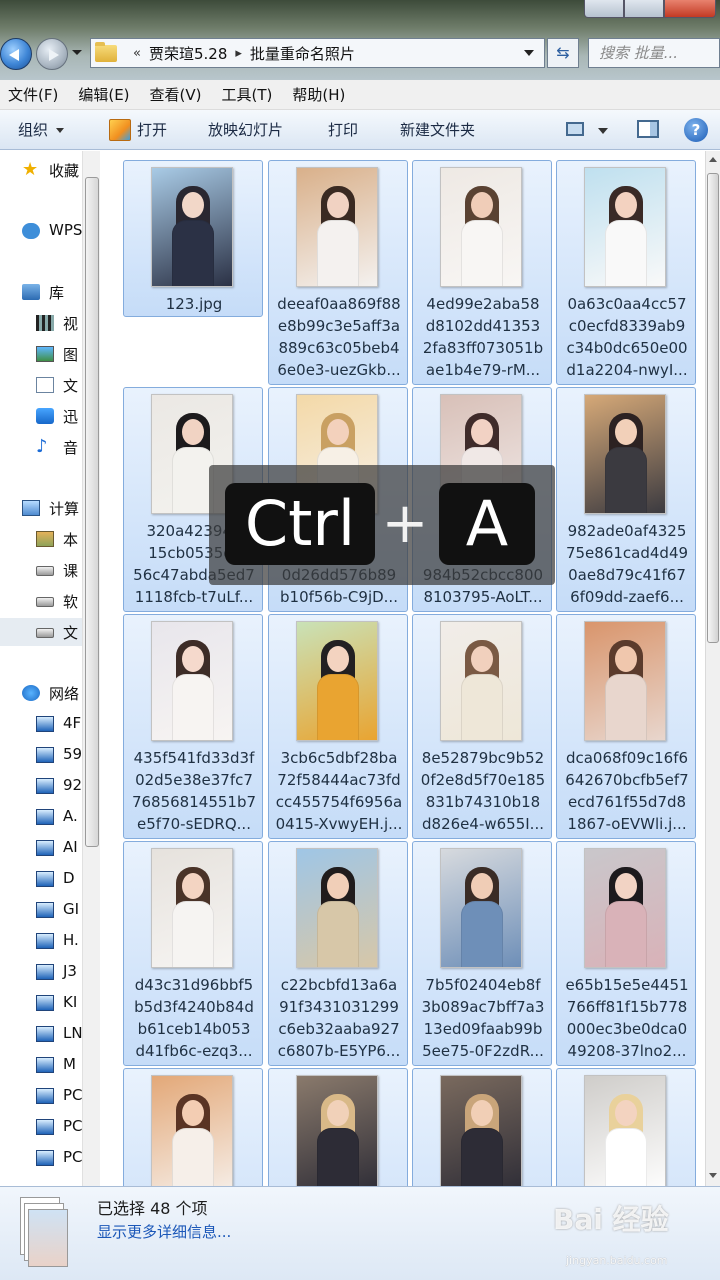  I want to click on nav-item: KI, so click(42, 1003).